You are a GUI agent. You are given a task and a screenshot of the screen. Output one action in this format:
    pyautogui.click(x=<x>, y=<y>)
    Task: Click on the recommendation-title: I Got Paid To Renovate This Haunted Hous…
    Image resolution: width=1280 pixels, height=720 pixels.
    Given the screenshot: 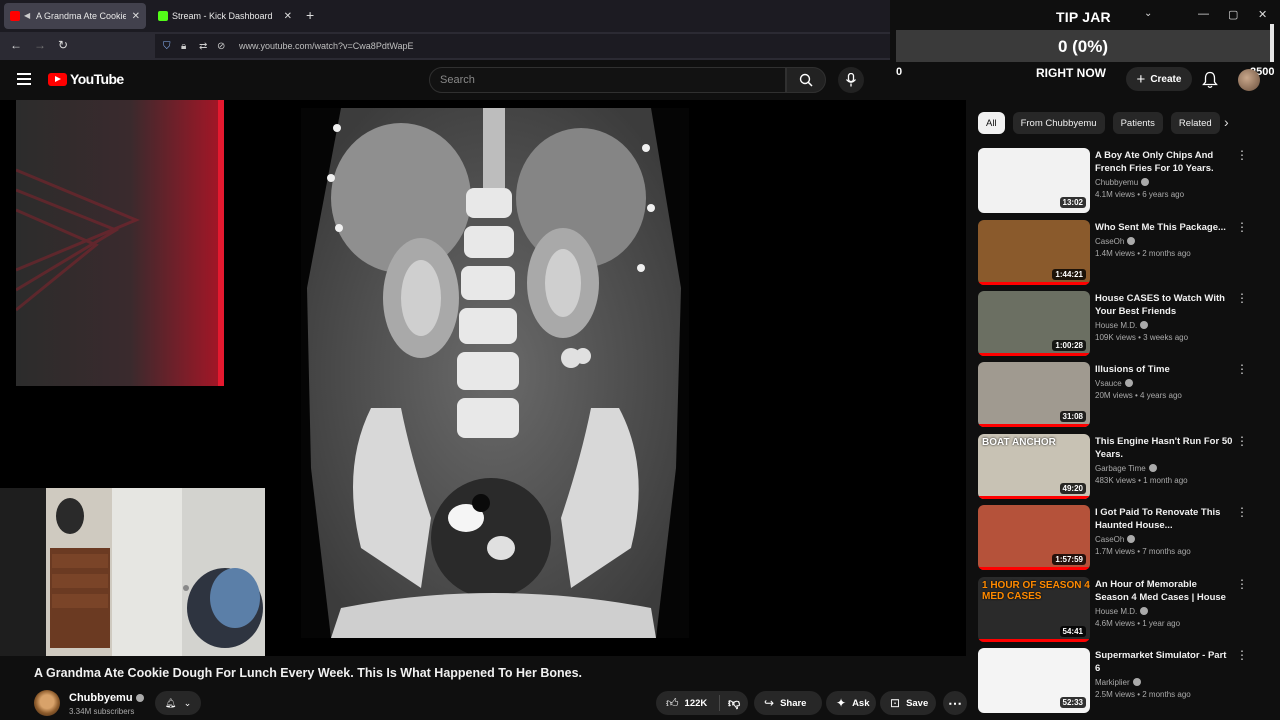 What is the action you would take?
    pyautogui.click(x=1164, y=519)
    